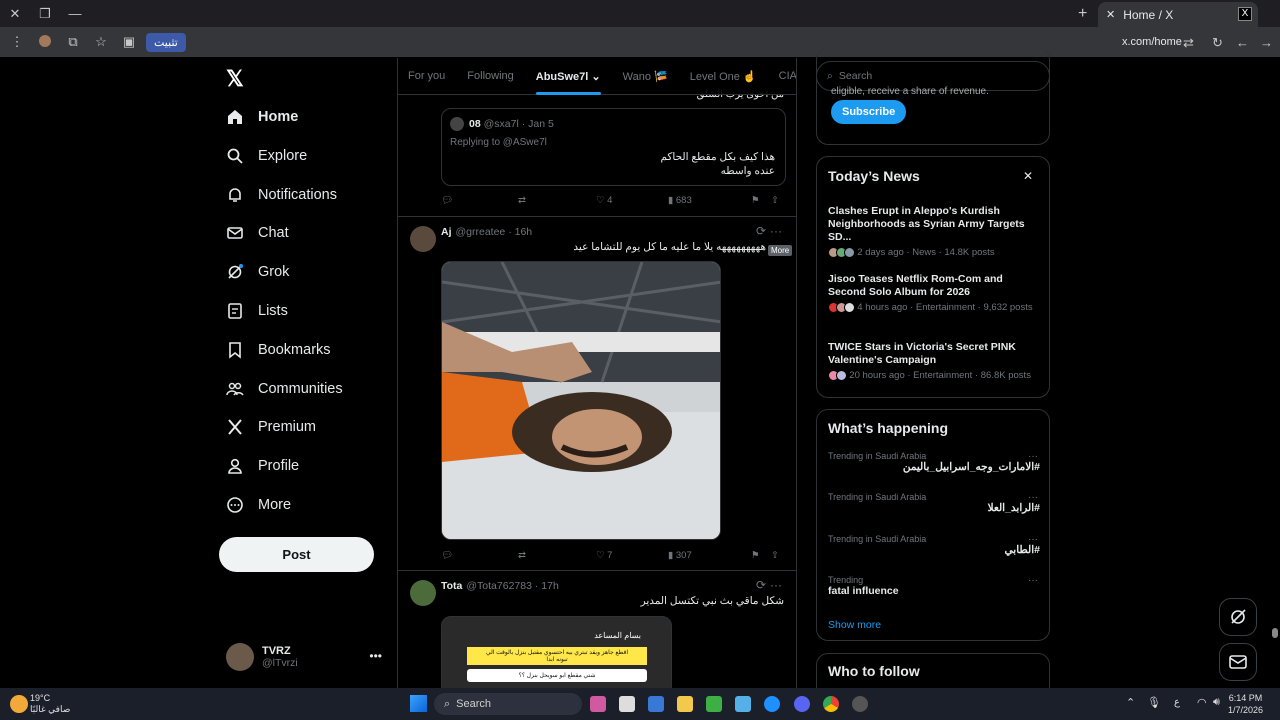 This screenshot has height=720, width=1280. Describe the element at coordinates (1275, 373) in the screenshot. I see `page-scrollbar` at that location.